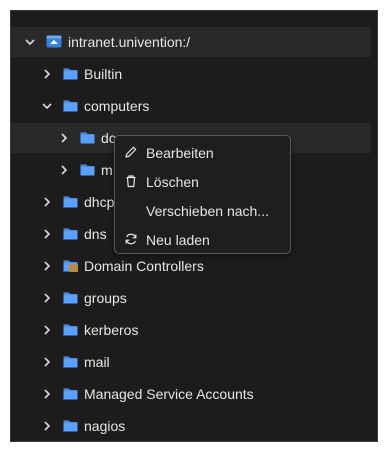 The width and height of the screenshot is (389, 453). I want to click on tree-item-kerberos: kerberos, so click(191, 330).